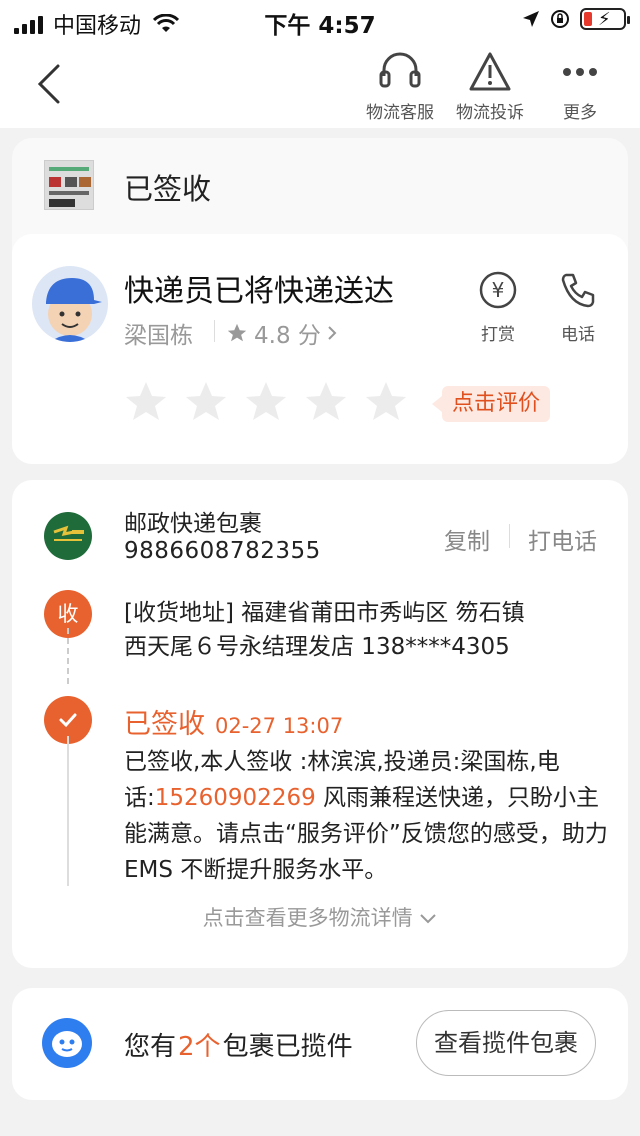 The height and width of the screenshot is (1136, 640). I want to click on more-logistics-label: 点击查看更多物流详情, so click(307, 918).